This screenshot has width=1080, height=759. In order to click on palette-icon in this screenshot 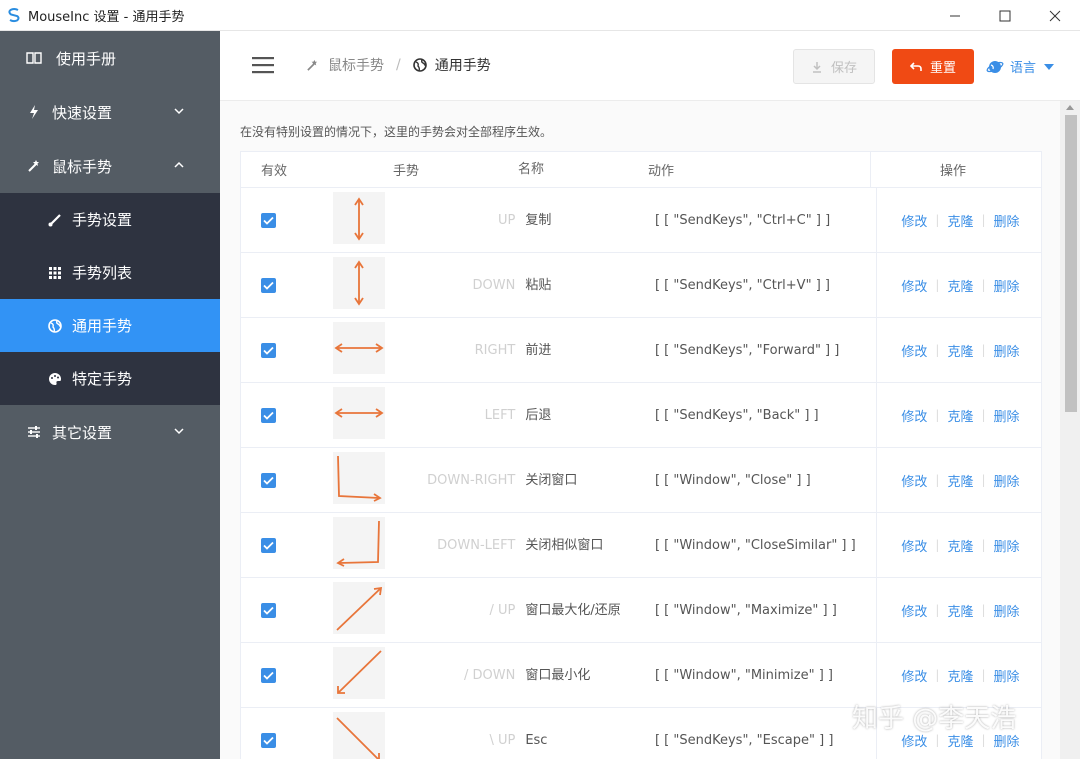, I will do `click(55, 379)`.